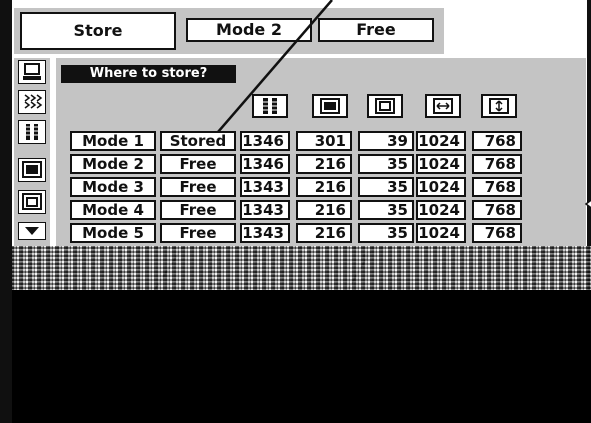  What do you see at coordinates (301, 270) in the screenshot?
I see `signal-noise-overlay` at bounding box center [301, 270].